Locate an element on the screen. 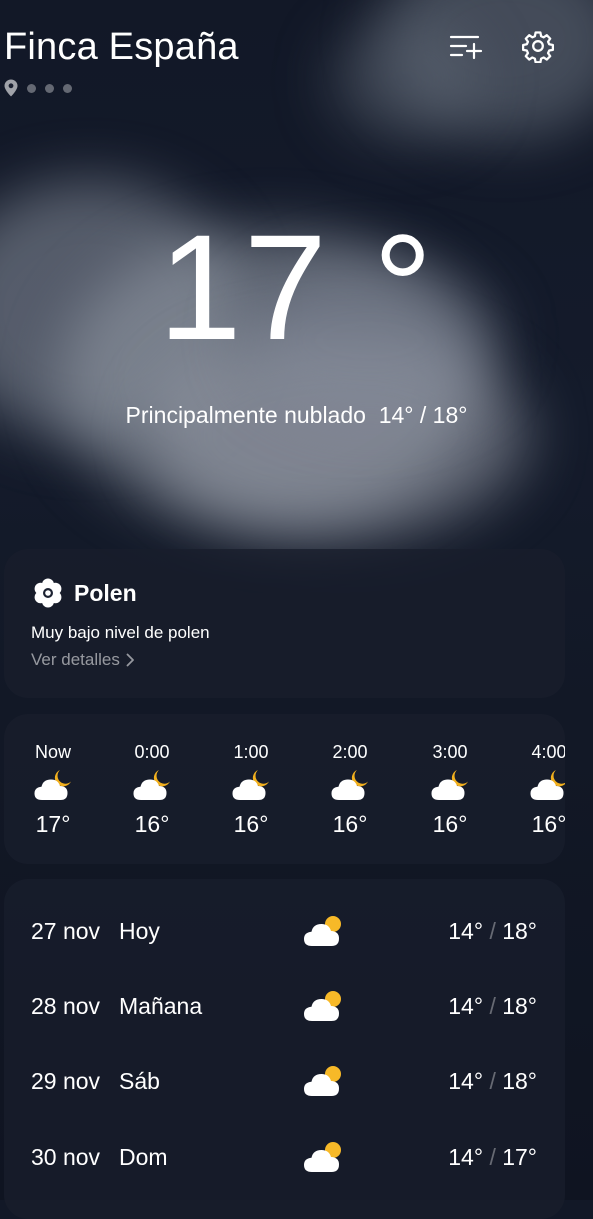 This screenshot has width=593, height=1219. hourly-item: 3:00 16° is located at coordinates (450, 789).